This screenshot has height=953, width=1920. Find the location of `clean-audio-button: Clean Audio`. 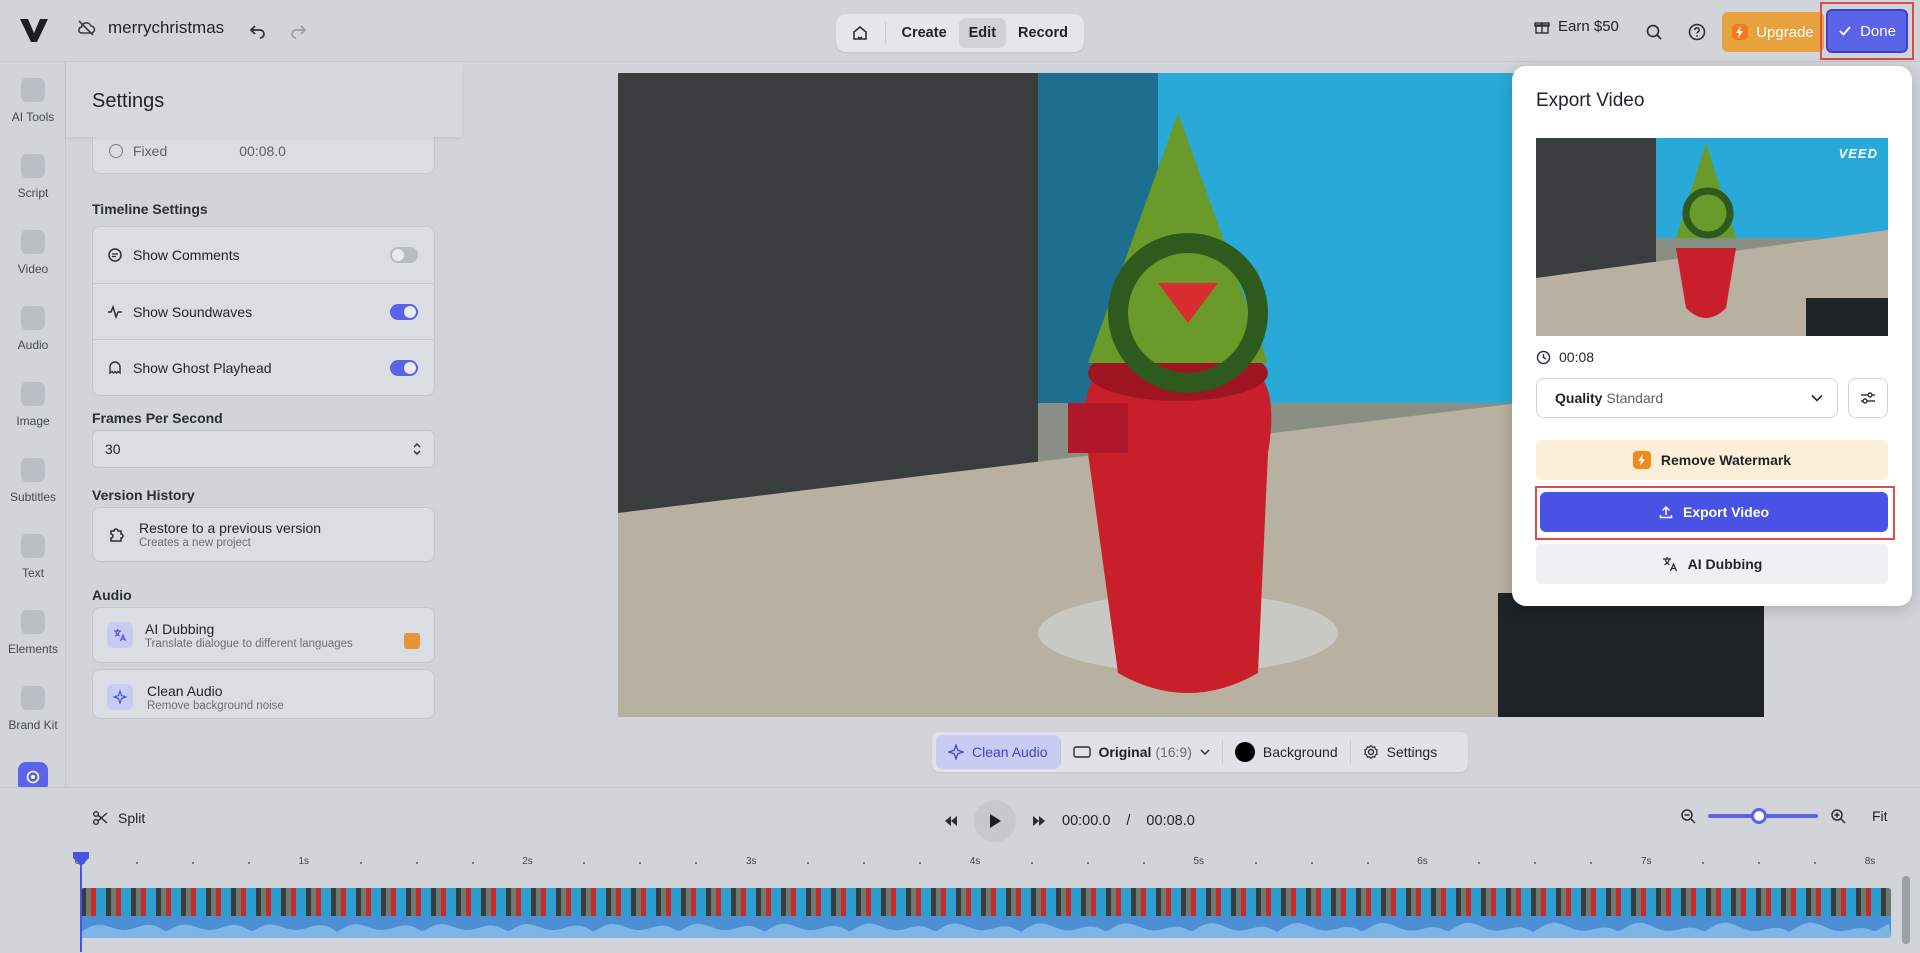

clean-audio-button: Clean Audio is located at coordinates (998, 752).